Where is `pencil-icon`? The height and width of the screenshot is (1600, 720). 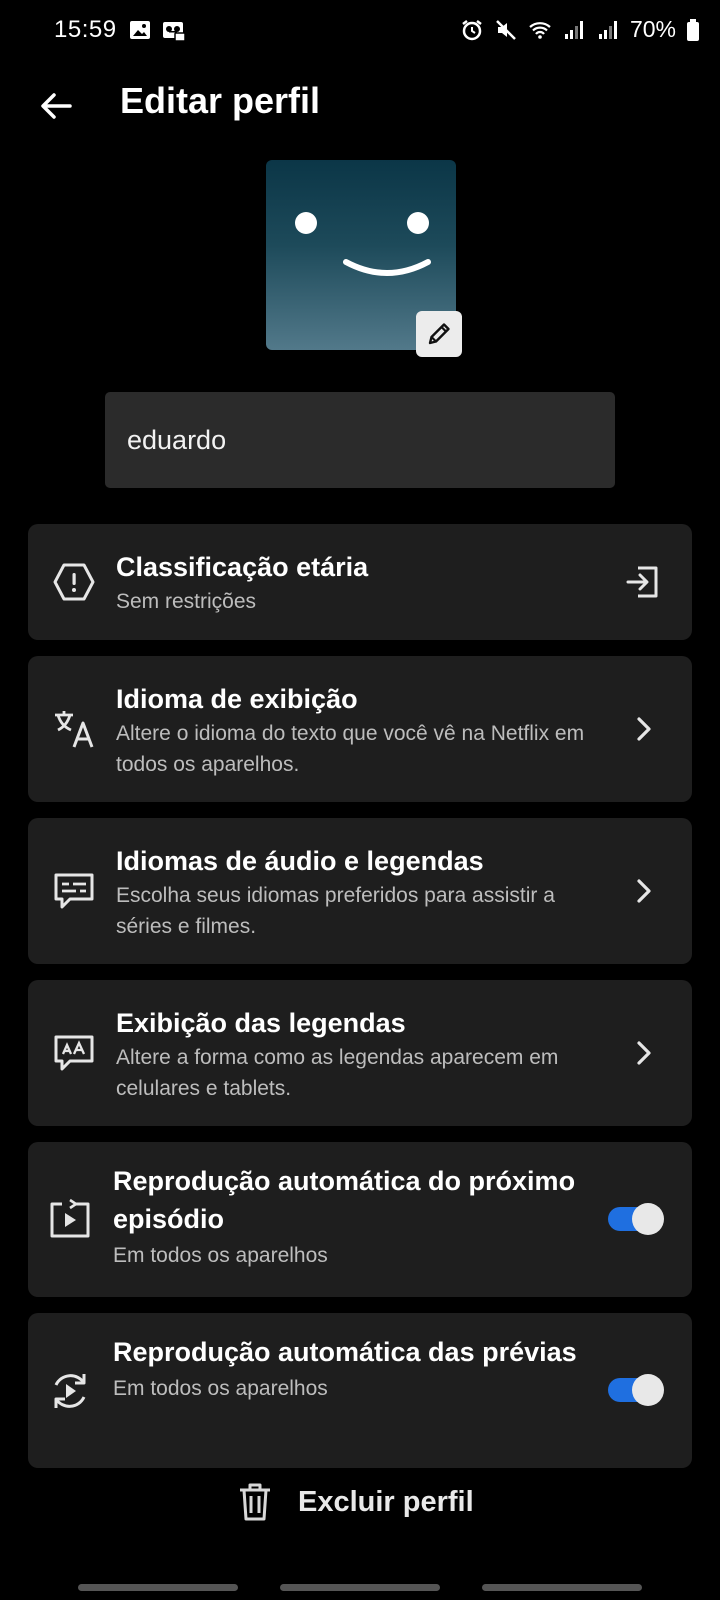
pencil-icon is located at coordinates (439, 334).